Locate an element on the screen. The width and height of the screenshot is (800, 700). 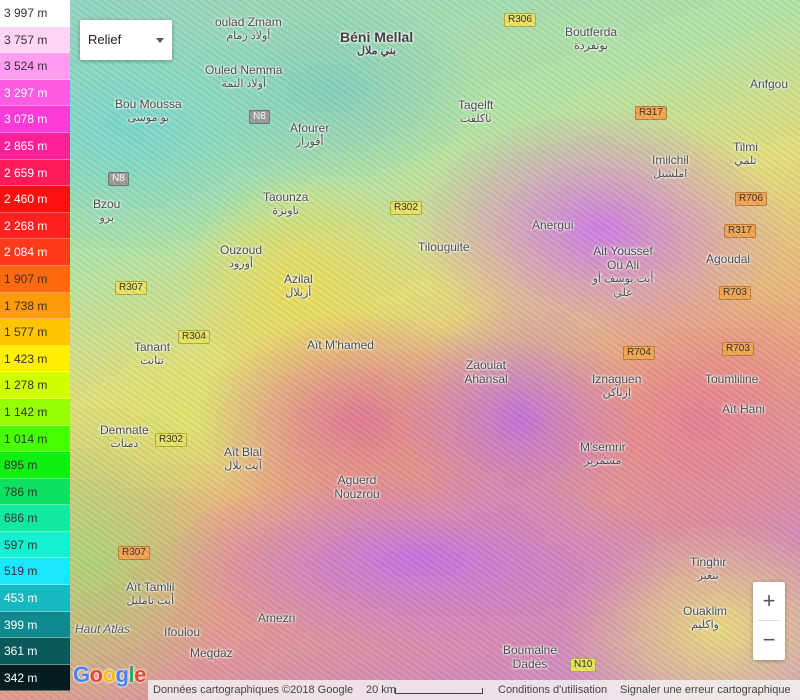
zoom-in-button: + is located at coordinates (769, 601).